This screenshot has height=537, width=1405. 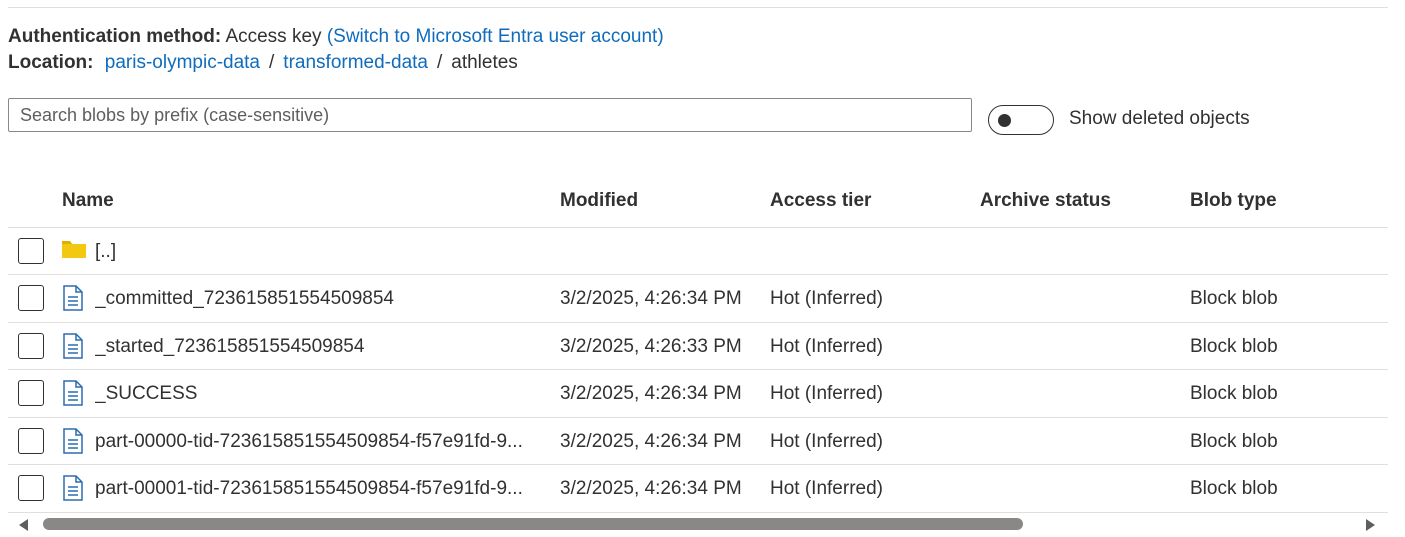 What do you see at coordinates (1233, 201) in the screenshot?
I see `column-header-blob-type: Blob type` at bounding box center [1233, 201].